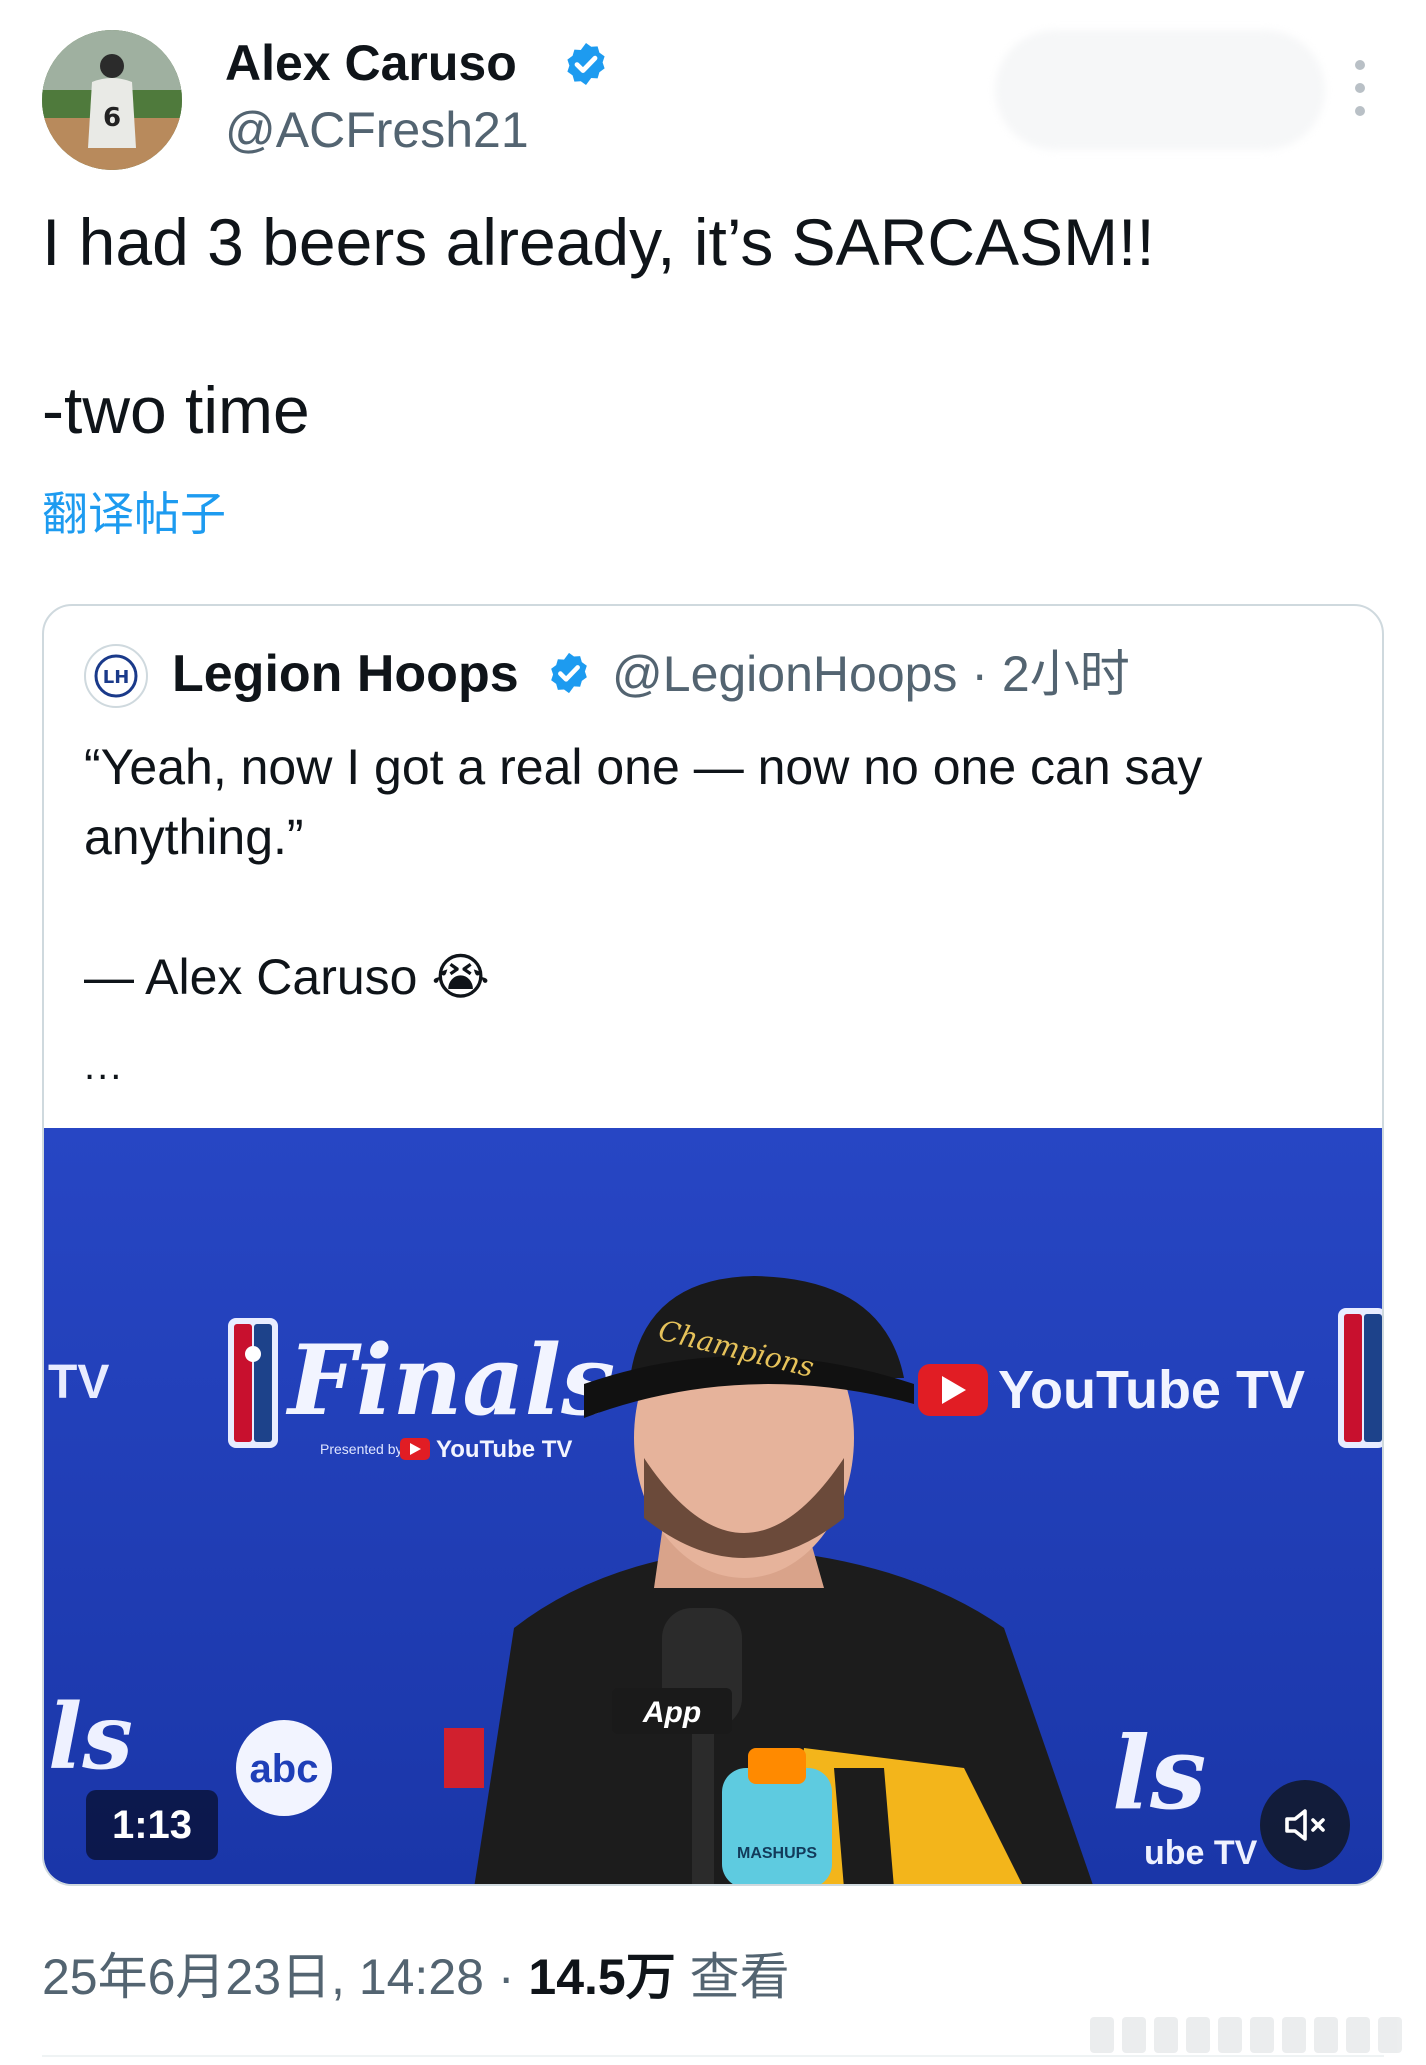 Image resolution: width=1426 pixels, height=2065 pixels. I want to click on quoted-author-handle: @LegionHoops, so click(784, 674).